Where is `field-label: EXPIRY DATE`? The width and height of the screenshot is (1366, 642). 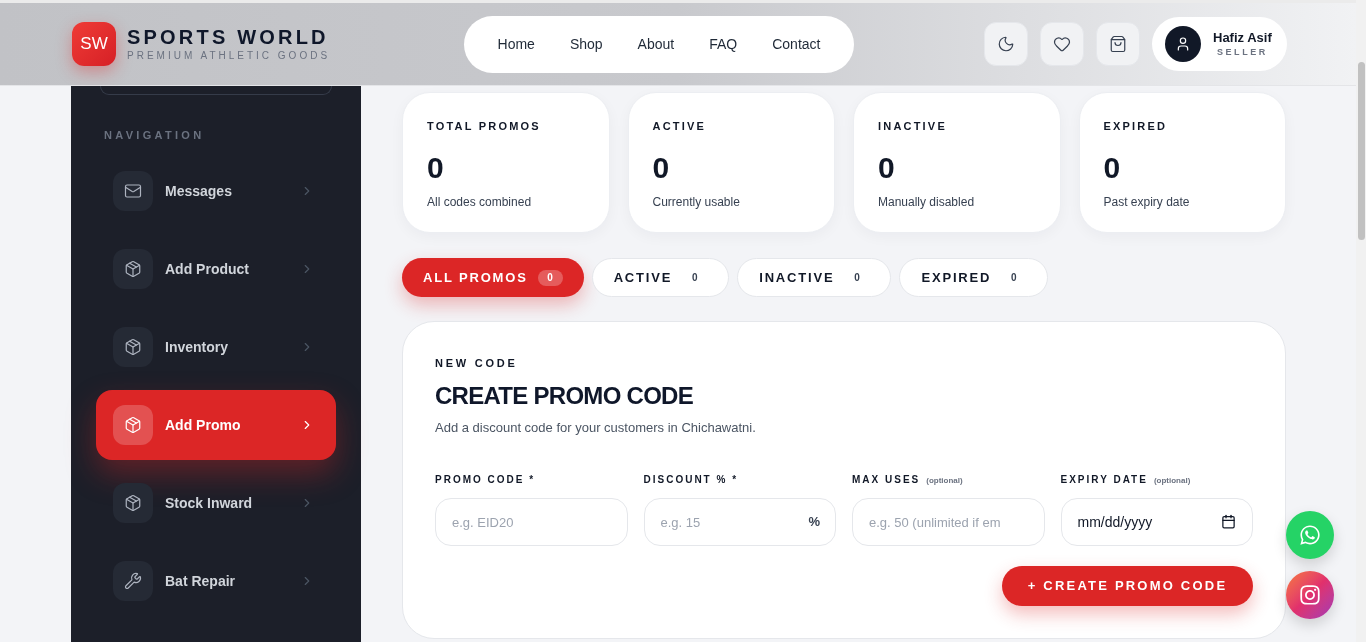 field-label: EXPIRY DATE is located at coordinates (1104, 480).